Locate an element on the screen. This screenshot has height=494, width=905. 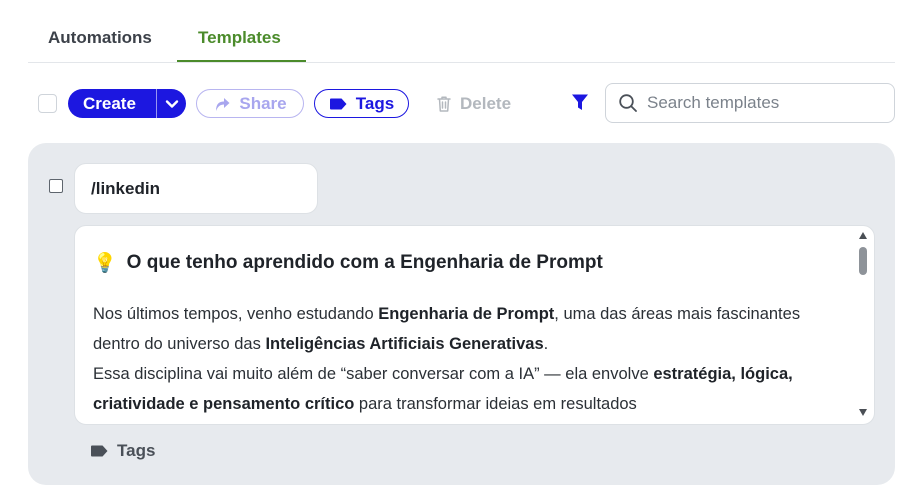
create-button-group: Create is located at coordinates (127, 103).